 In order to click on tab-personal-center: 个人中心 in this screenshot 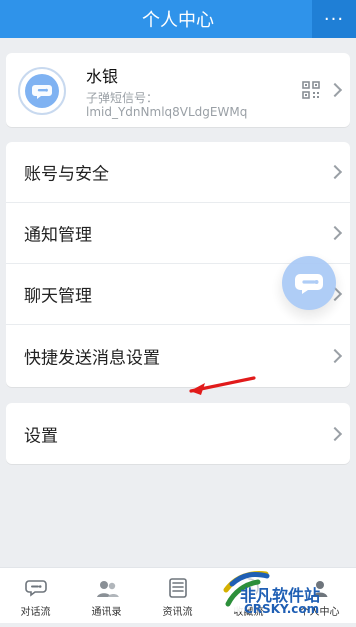, I will do `click(319, 596)`.